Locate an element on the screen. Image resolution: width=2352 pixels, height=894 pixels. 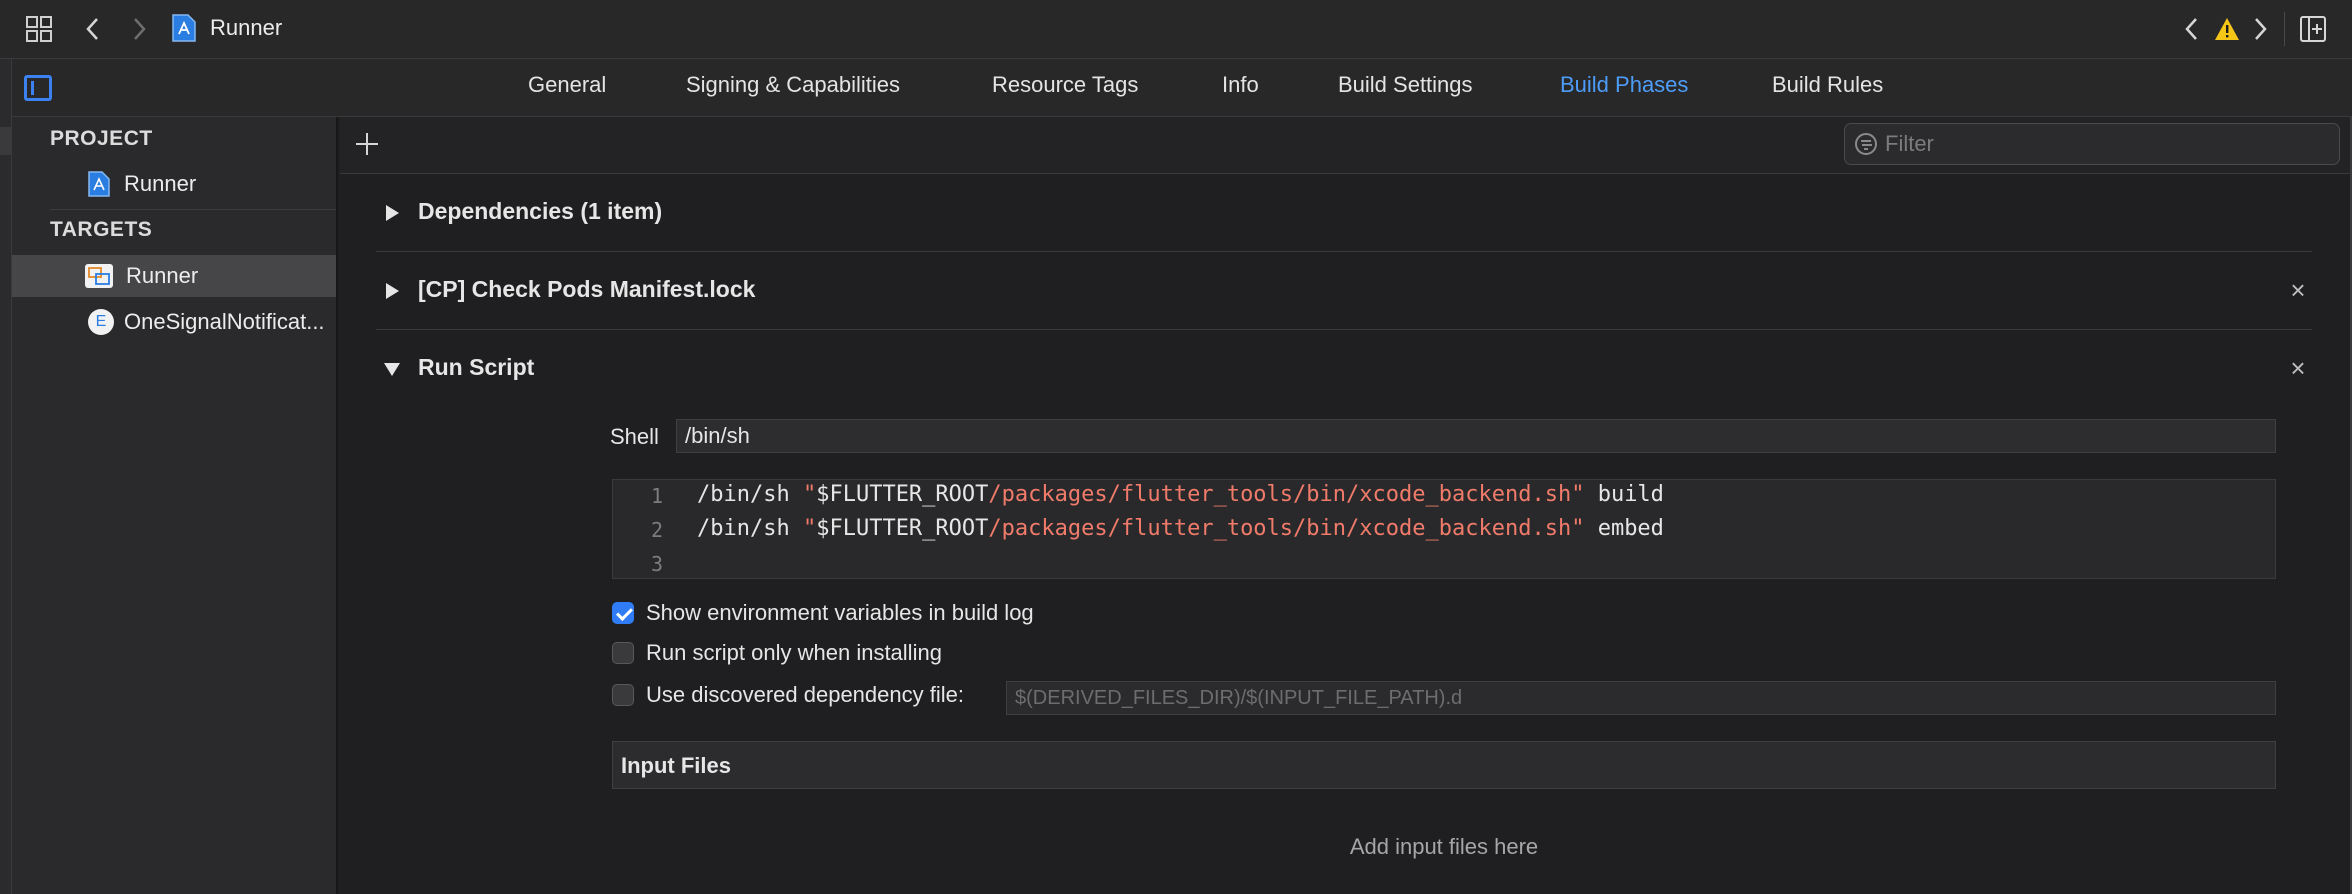
option-label: Run script only when installing is located at coordinates (794, 652).